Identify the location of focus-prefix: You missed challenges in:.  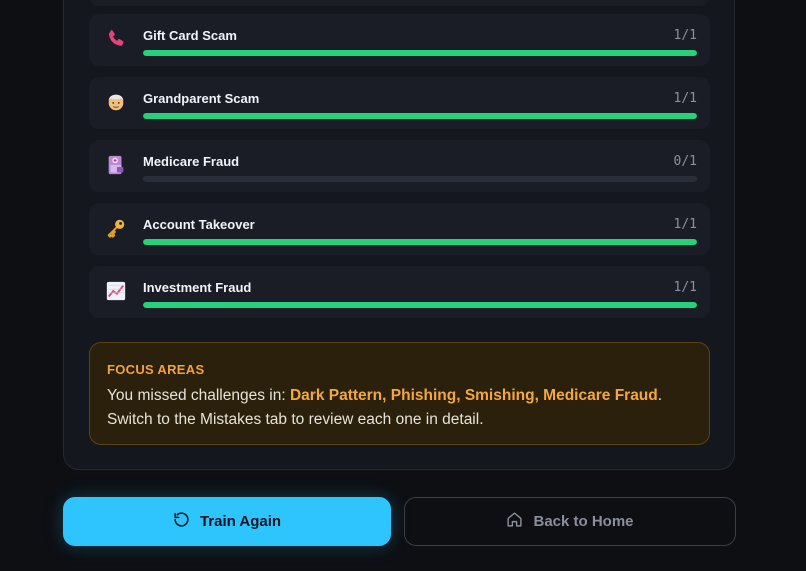
(198, 395).